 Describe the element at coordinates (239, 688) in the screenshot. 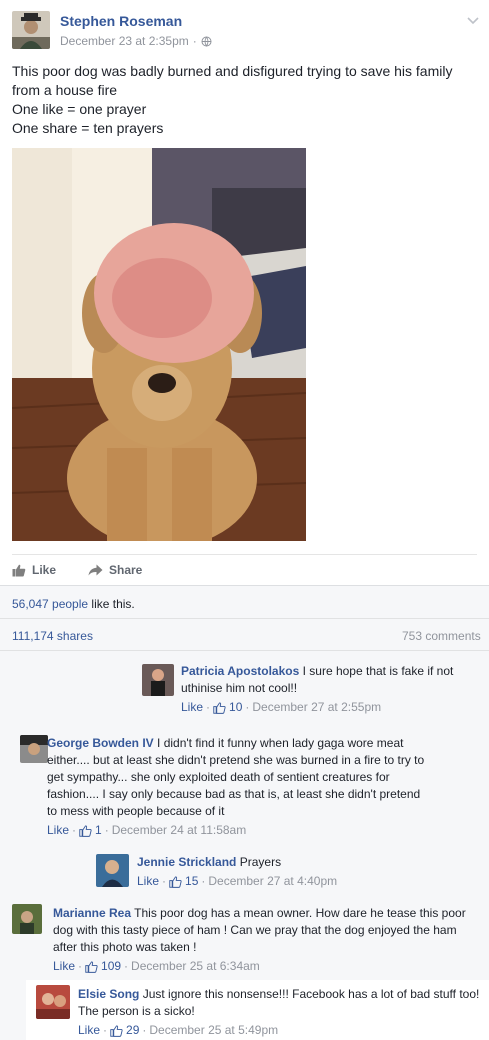

I see `comment-text-line: uthinise him not cool!!` at that location.